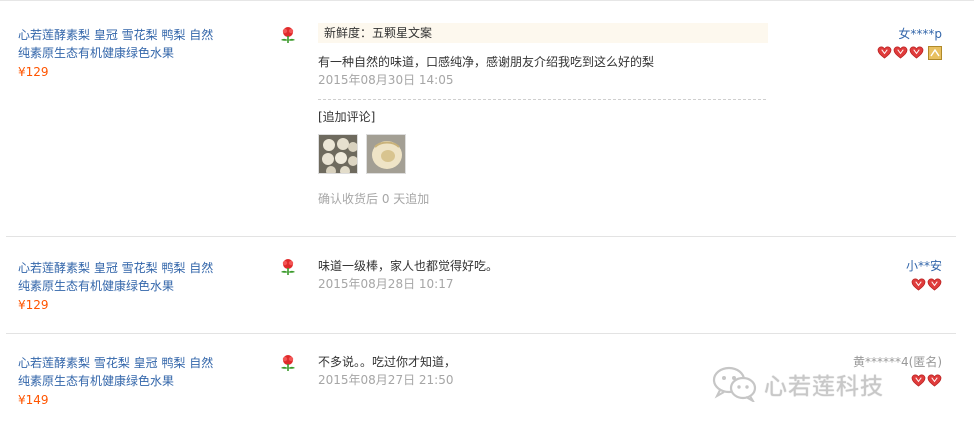  What do you see at coordinates (824, 387) in the screenshot?
I see `watermark-text: 心若莲科技` at bounding box center [824, 387].